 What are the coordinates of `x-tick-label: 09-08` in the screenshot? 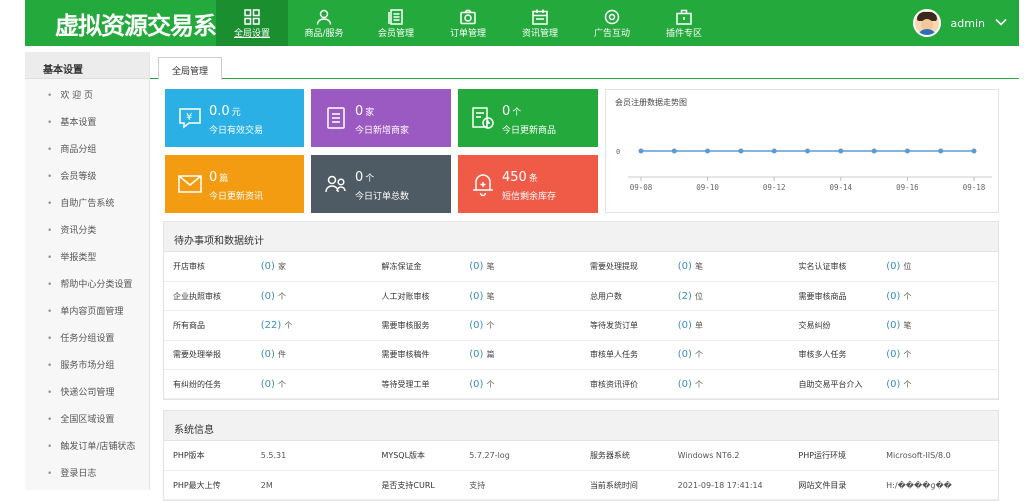 It's located at (641, 187).